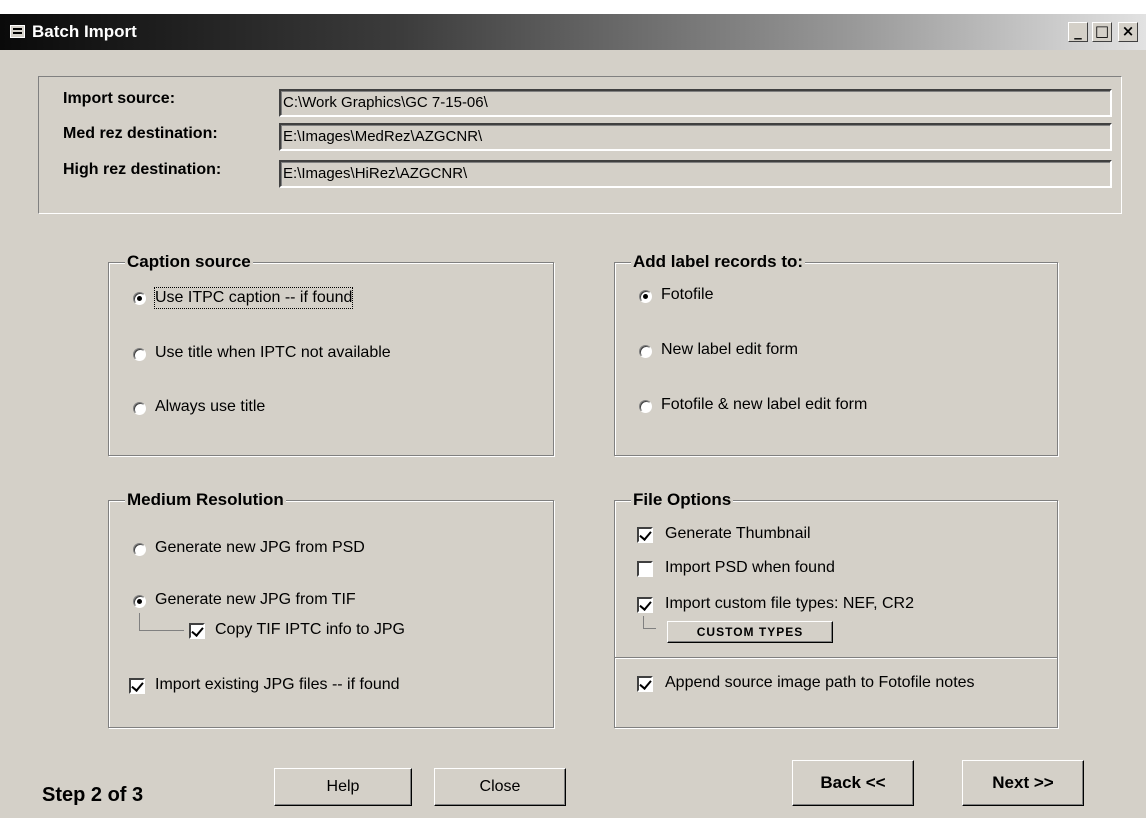 This screenshot has height=818, width=1146. Describe the element at coordinates (140, 133) in the screenshot. I see `med-rez-label: Med rez destination:` at that location.